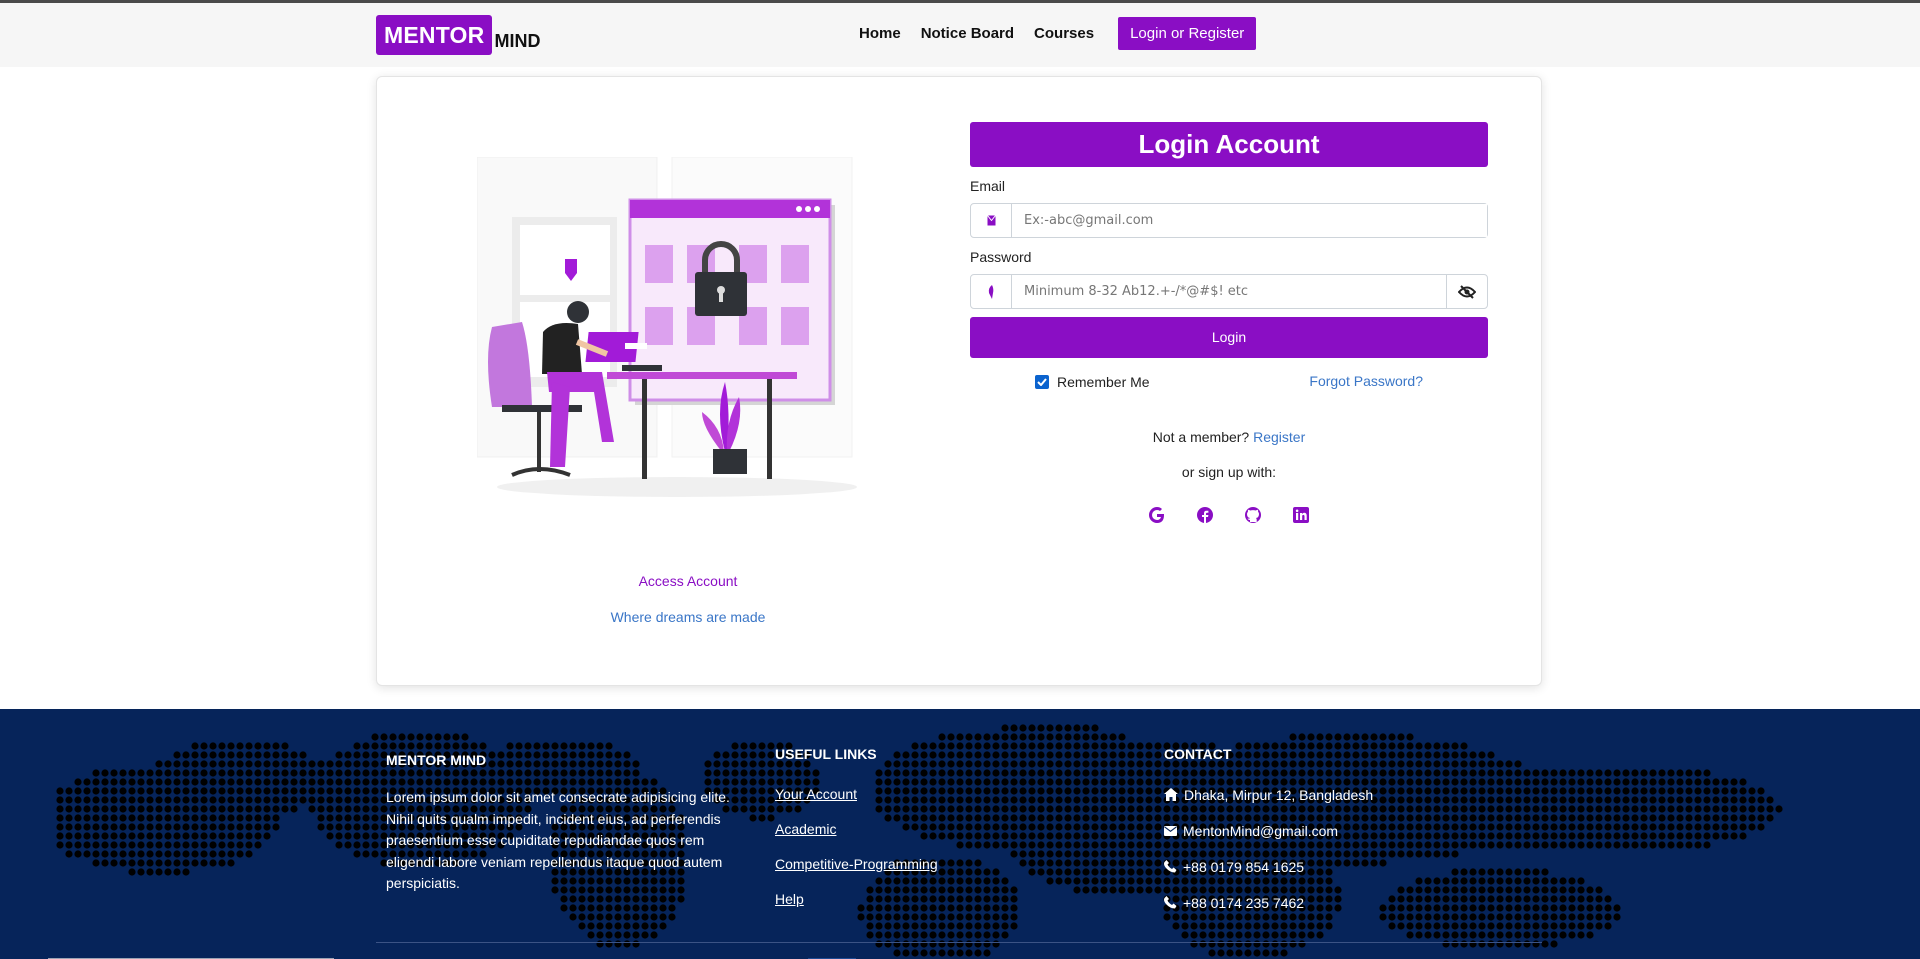  What do you see at coordinates (434, 35) in the screenshot?
I see `logo-mentor: MENTOR` at bounding box center [434, 35].